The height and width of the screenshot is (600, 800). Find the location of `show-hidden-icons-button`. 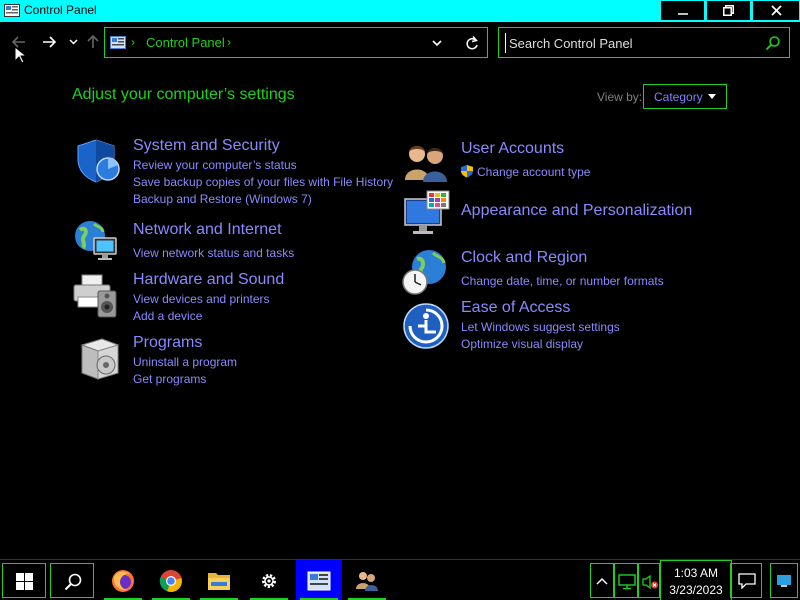

show-hidden-icons-button is located at coordinates (602, 580).